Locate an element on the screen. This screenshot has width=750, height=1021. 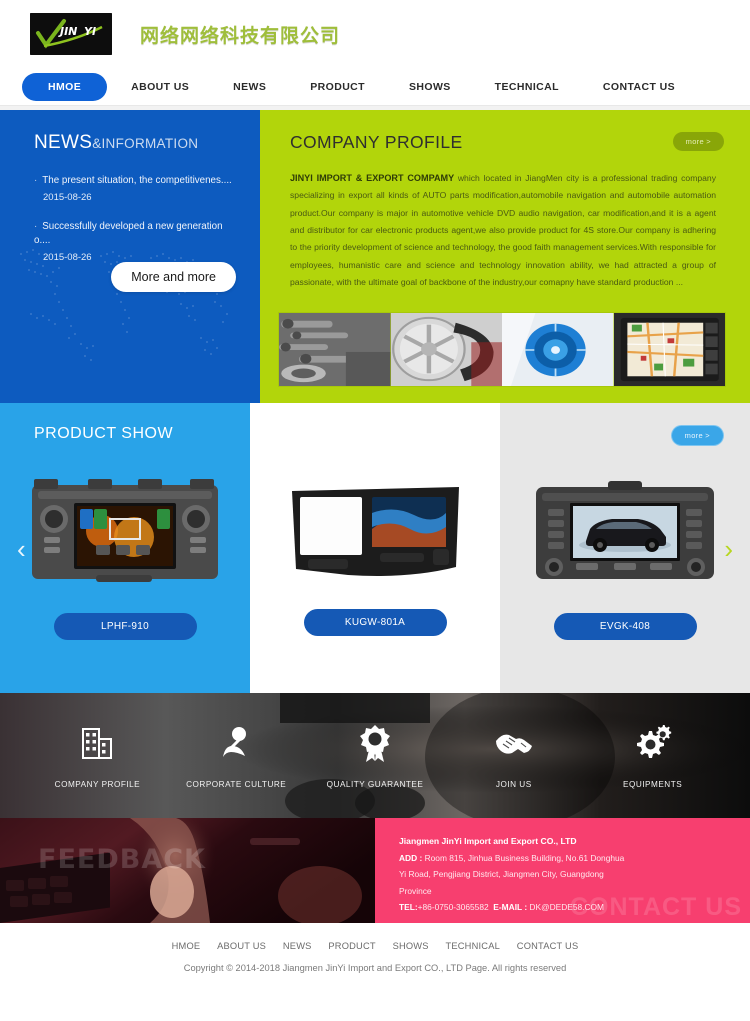
strip-image-compass is located at coordinates (558, 349).